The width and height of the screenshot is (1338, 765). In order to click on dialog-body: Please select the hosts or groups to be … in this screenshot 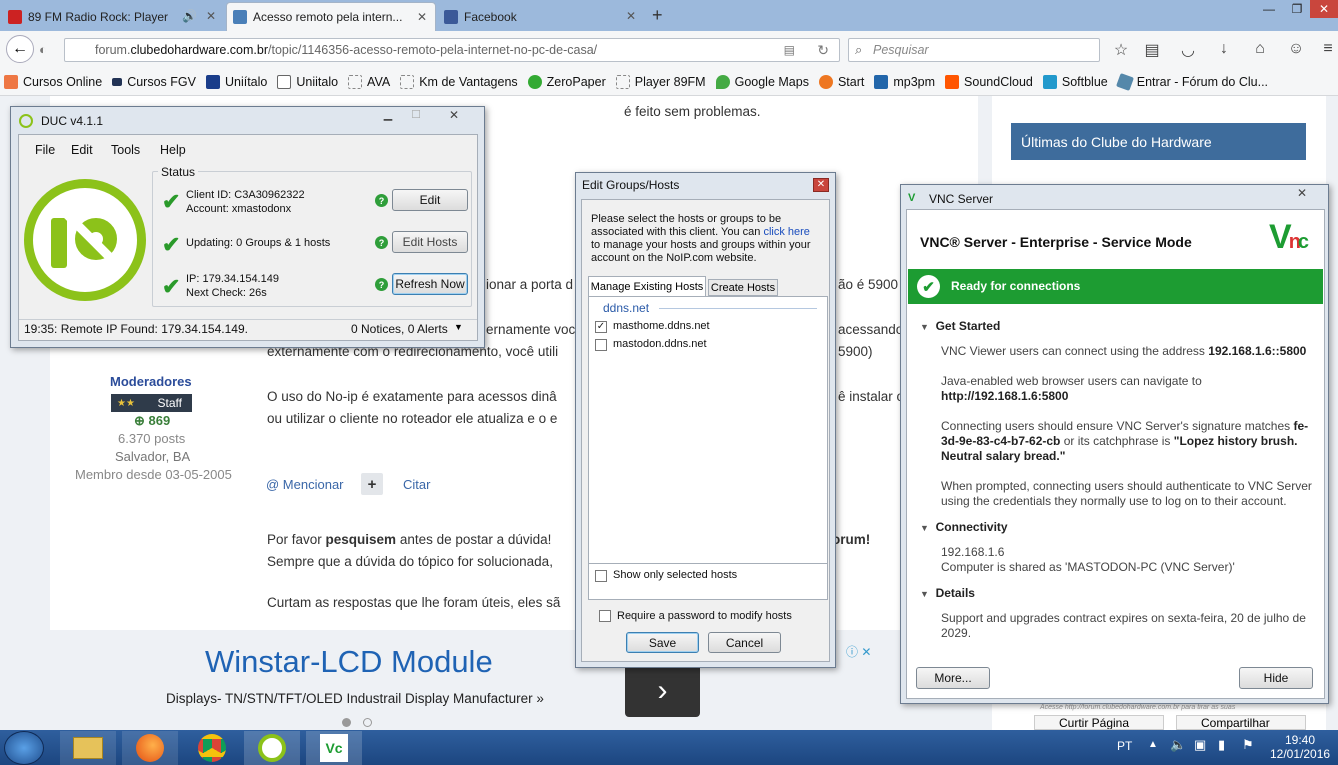, I will do `click(705, 430)`.